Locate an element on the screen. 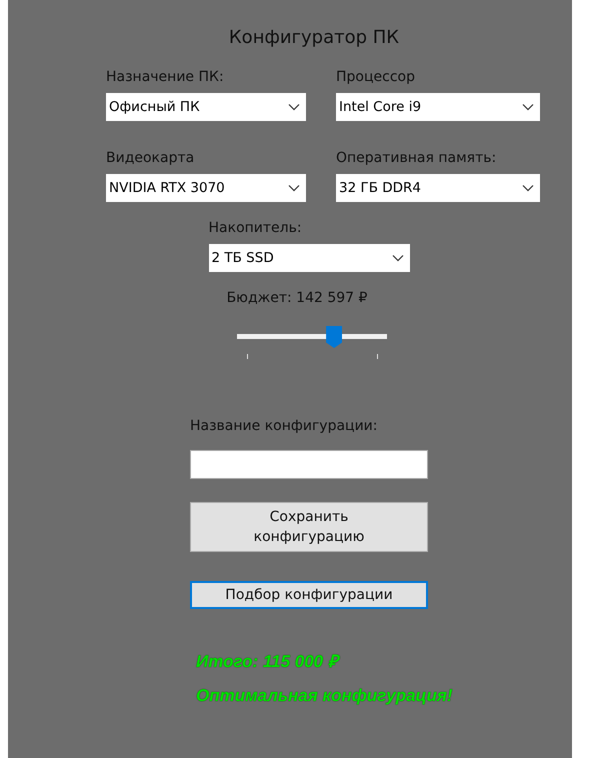 The image size is (592, 758). result-text: Оптимальная конфигурация! is located at coordinates (325, 696).